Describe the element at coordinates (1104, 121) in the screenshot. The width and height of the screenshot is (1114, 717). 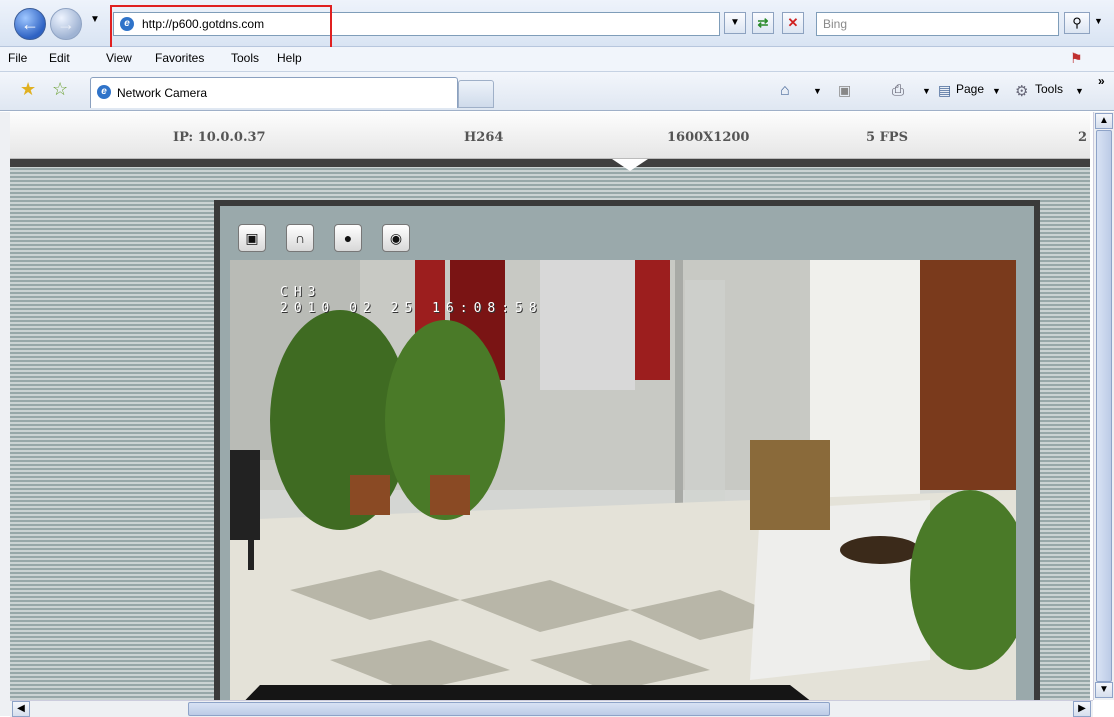
I see `scroll-up-icon: ▲` at that location.